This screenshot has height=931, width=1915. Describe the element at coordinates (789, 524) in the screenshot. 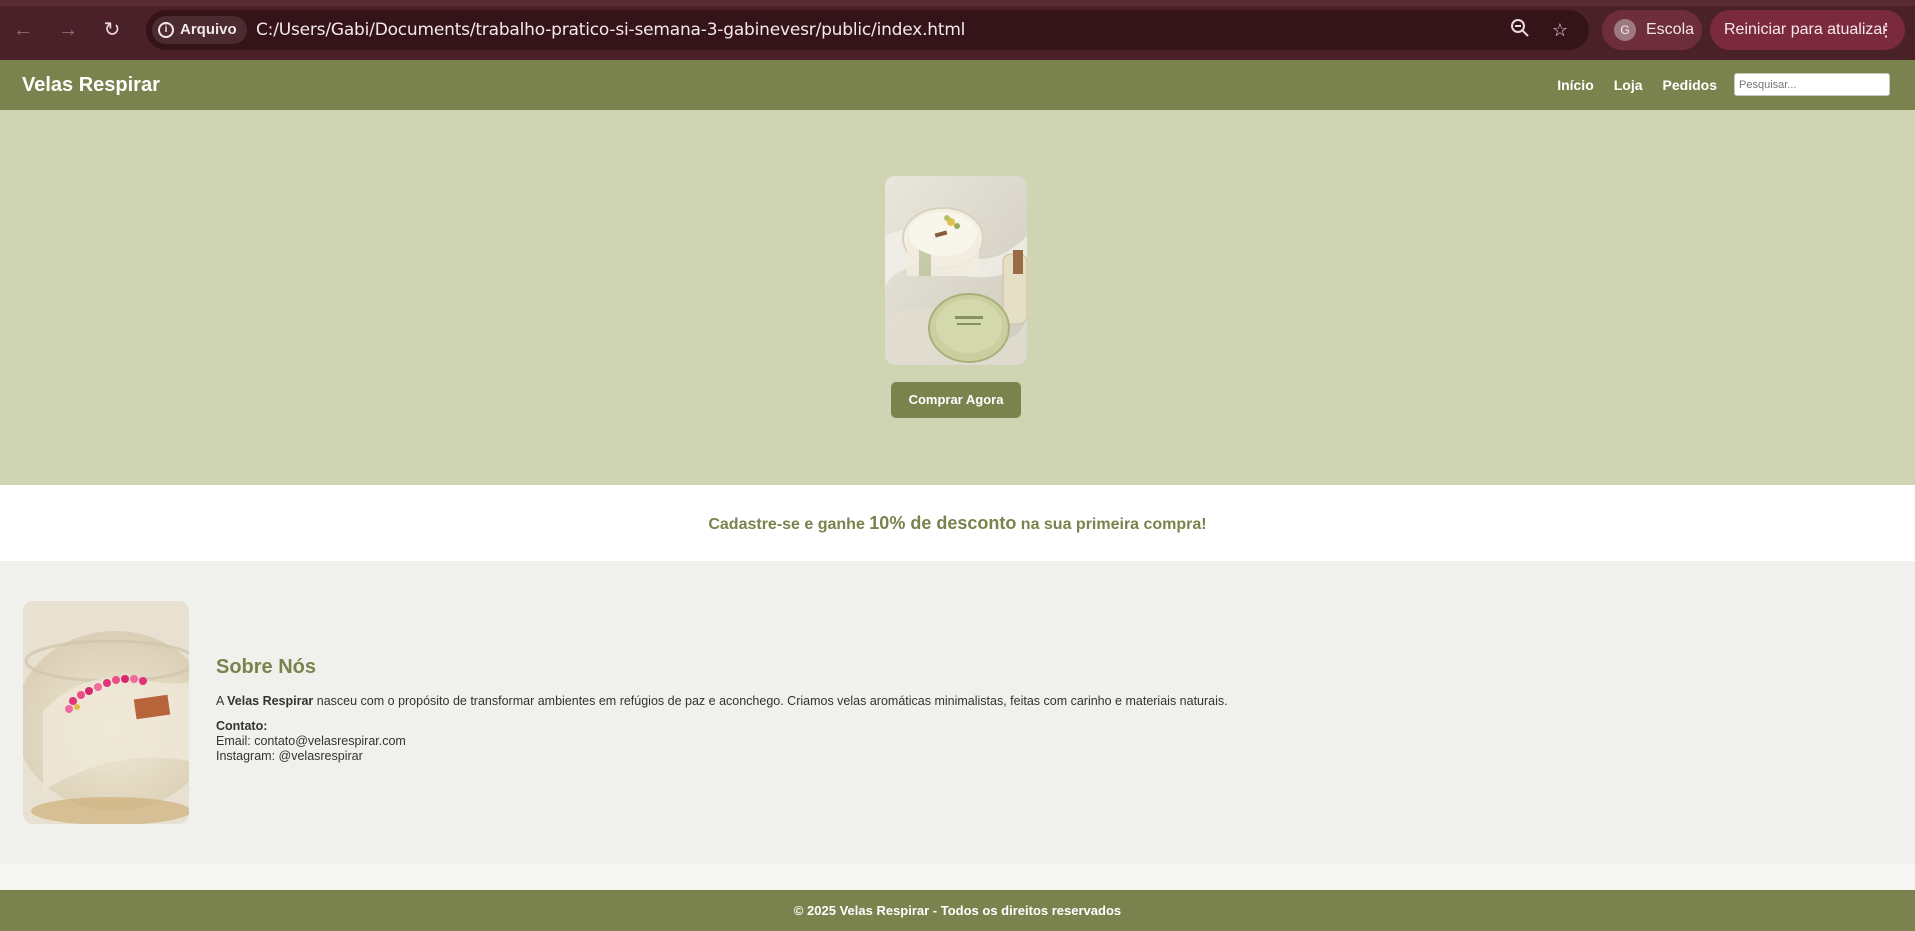

I see `promo-prefix: Cadastre-se e ganhe` at that location.